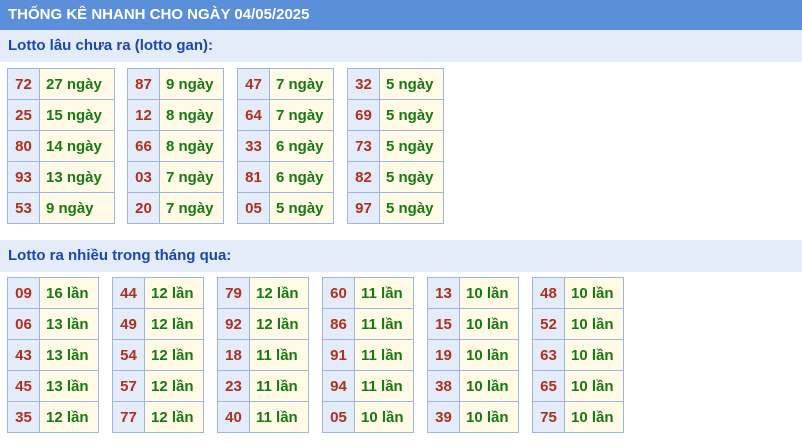 Image resolution: width=802 pixels, height=447 pixels. I want to click on table-row: 45 13 lần, so click(53, 386).